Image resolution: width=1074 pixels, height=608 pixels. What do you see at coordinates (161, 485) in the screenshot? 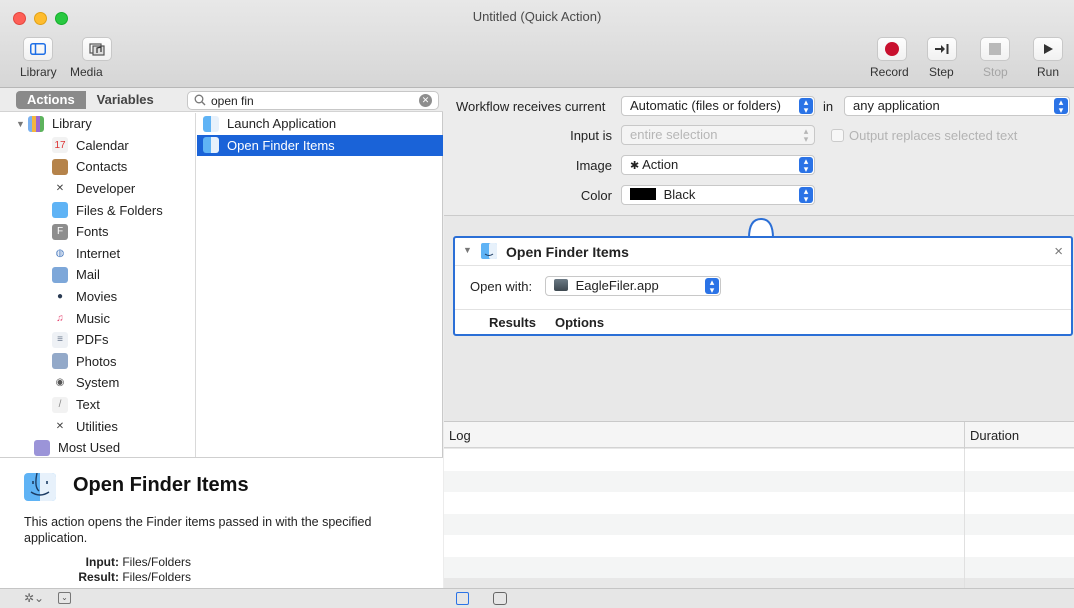
I see `description-title: Open Finder Items` at bounding box center [161, 485].